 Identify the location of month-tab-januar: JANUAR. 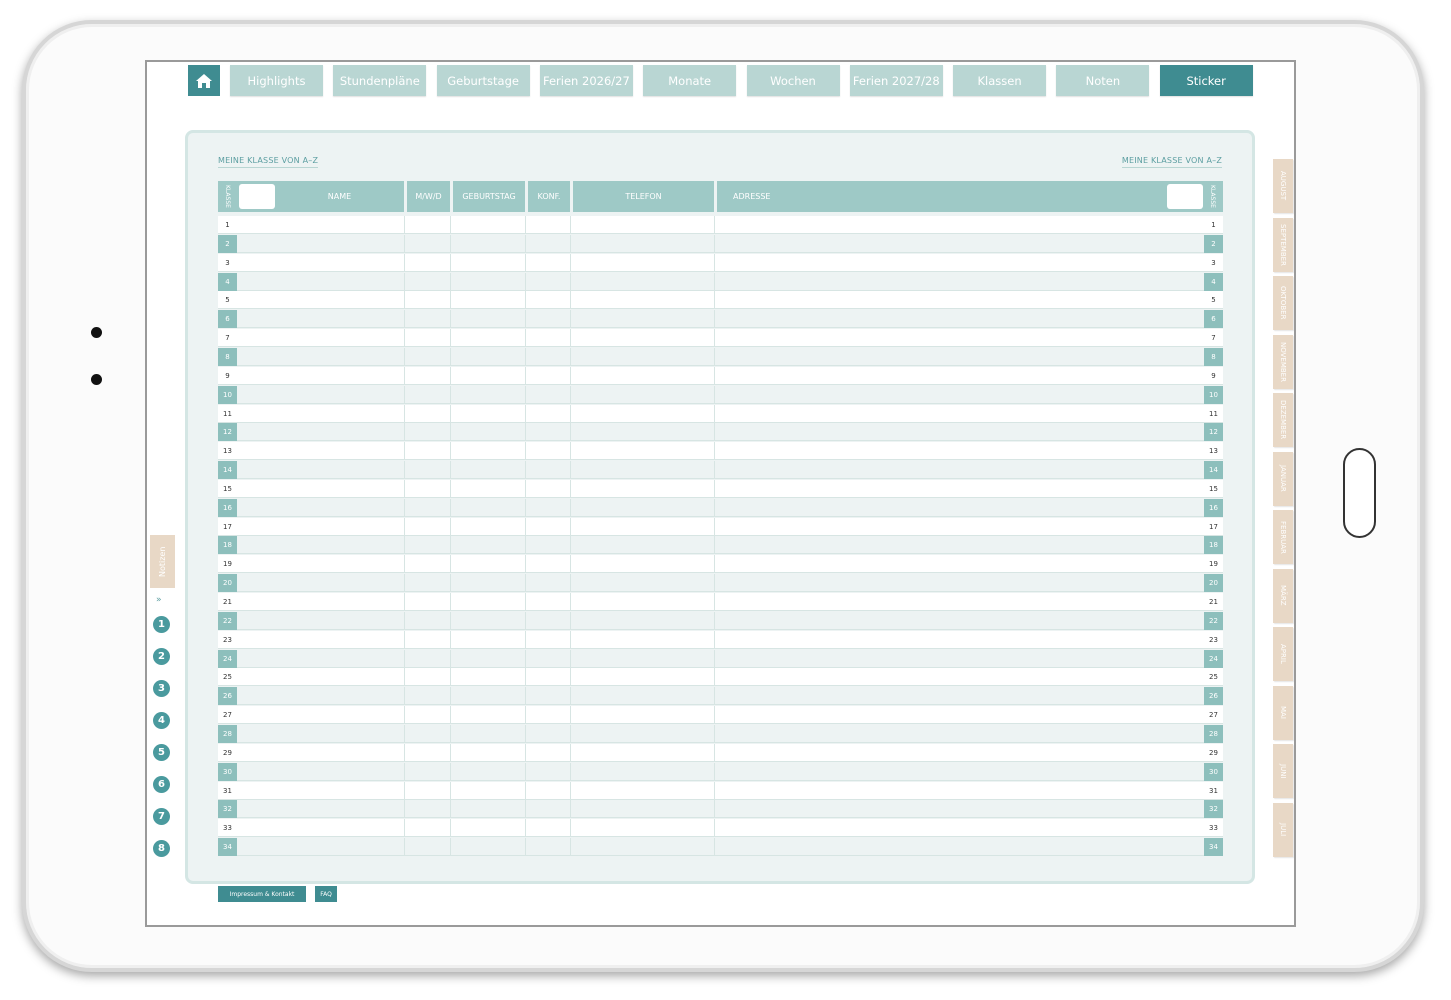
(1283, 478).